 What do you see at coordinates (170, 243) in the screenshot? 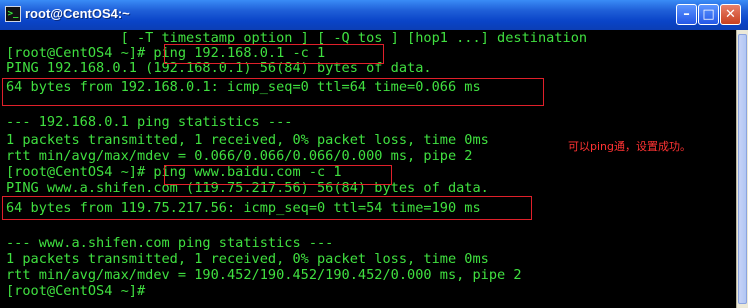
I see `terminal-line-baidu-stats-header: --- www.a.shifen.com ping statistics ---` at bounding box center [170, 243].